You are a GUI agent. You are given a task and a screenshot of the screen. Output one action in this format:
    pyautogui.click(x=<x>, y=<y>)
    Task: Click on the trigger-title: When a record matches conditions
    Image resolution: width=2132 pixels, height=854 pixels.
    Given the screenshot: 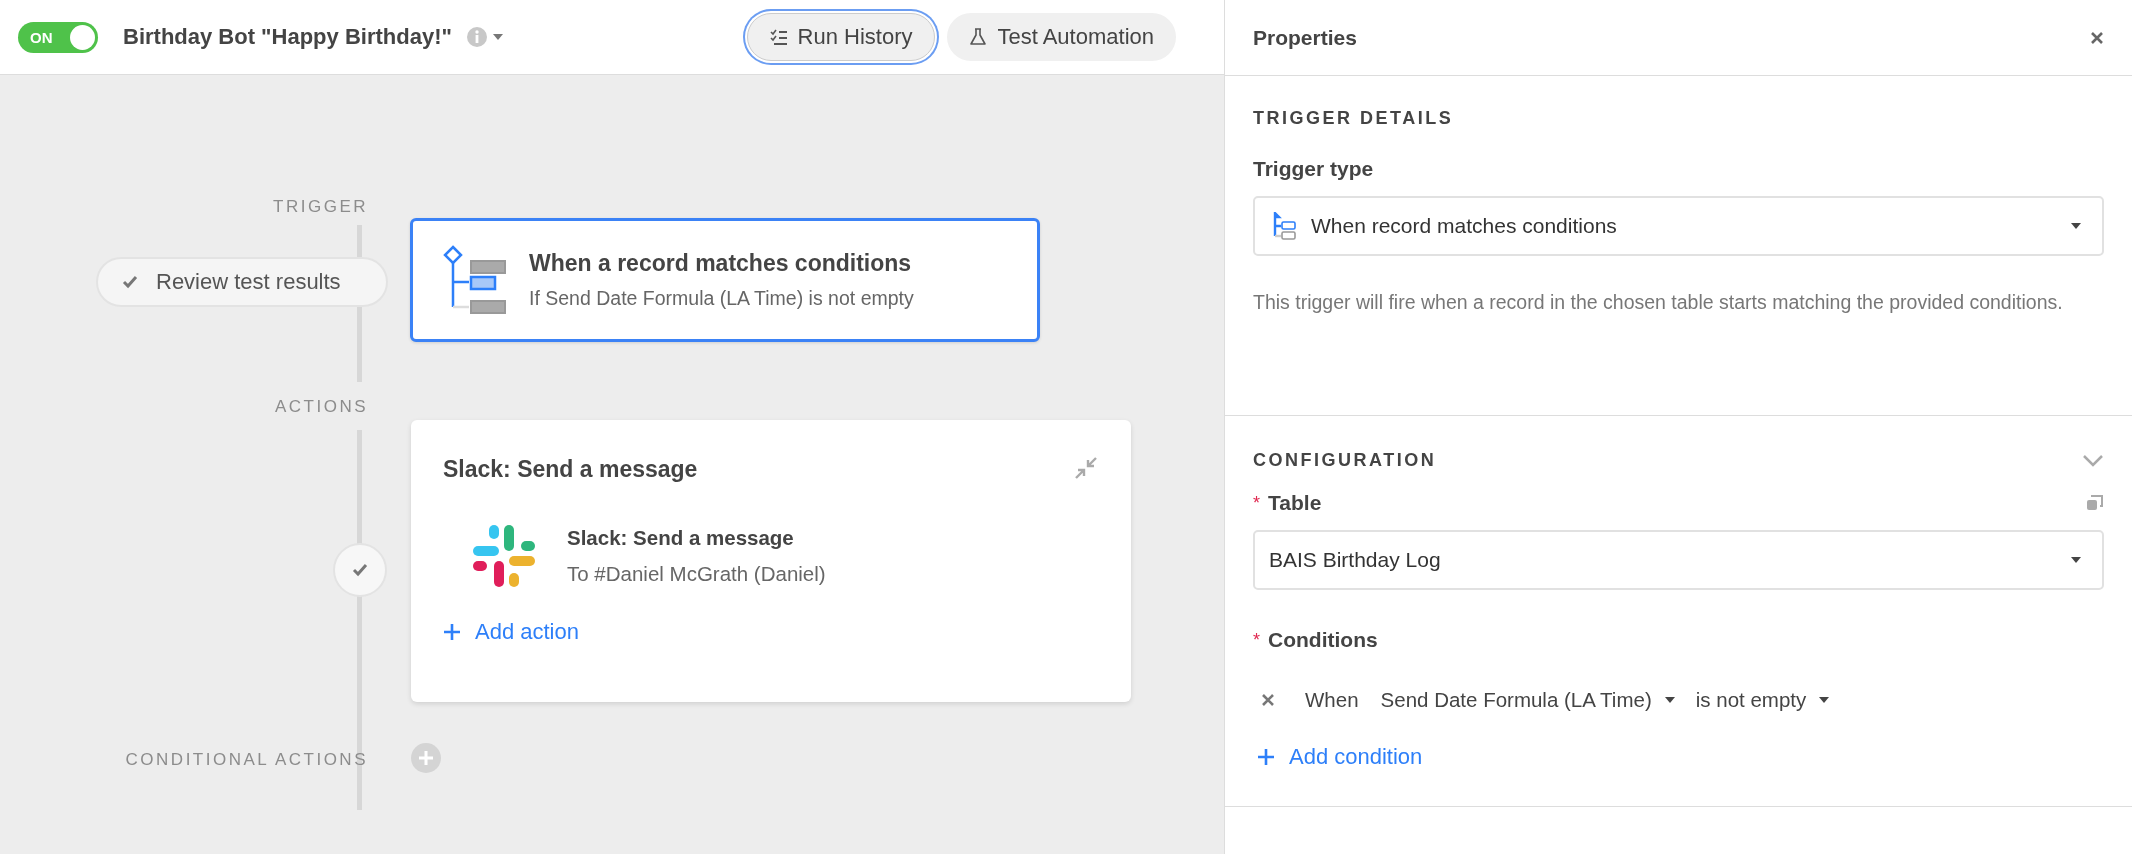 What is the action you would take?
    pyautogui.click(x=721, y=263)
    